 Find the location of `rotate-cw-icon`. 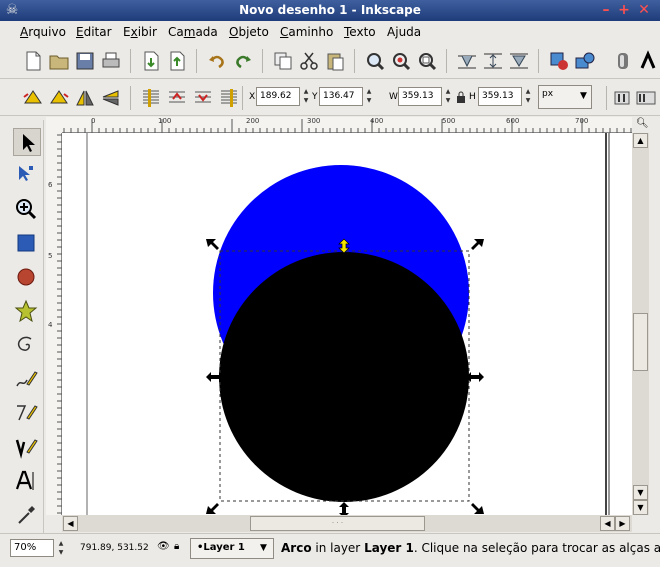

rotate-cw-icon is located at coordinates (59, 98).